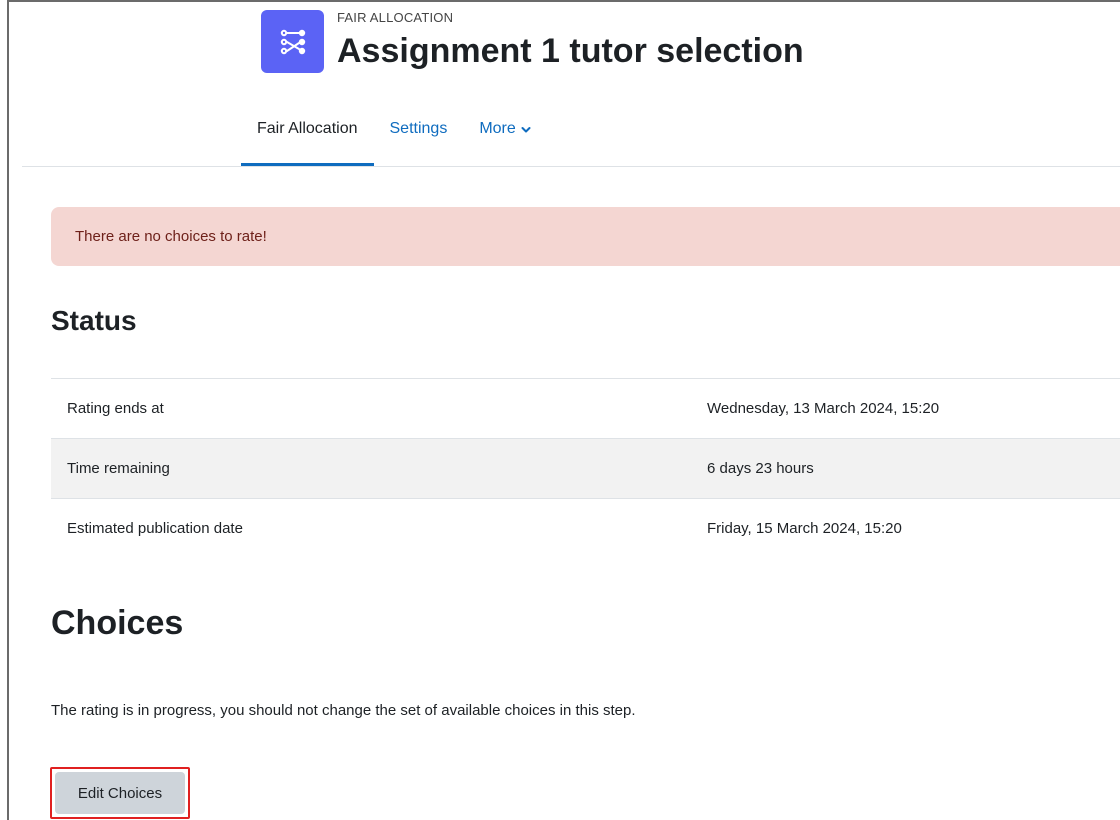 This screenshot has height=820, width=1120. Describe the element at coordinates (118, 468) in the screenshot. I see `status-label: Time remaining` at that location.